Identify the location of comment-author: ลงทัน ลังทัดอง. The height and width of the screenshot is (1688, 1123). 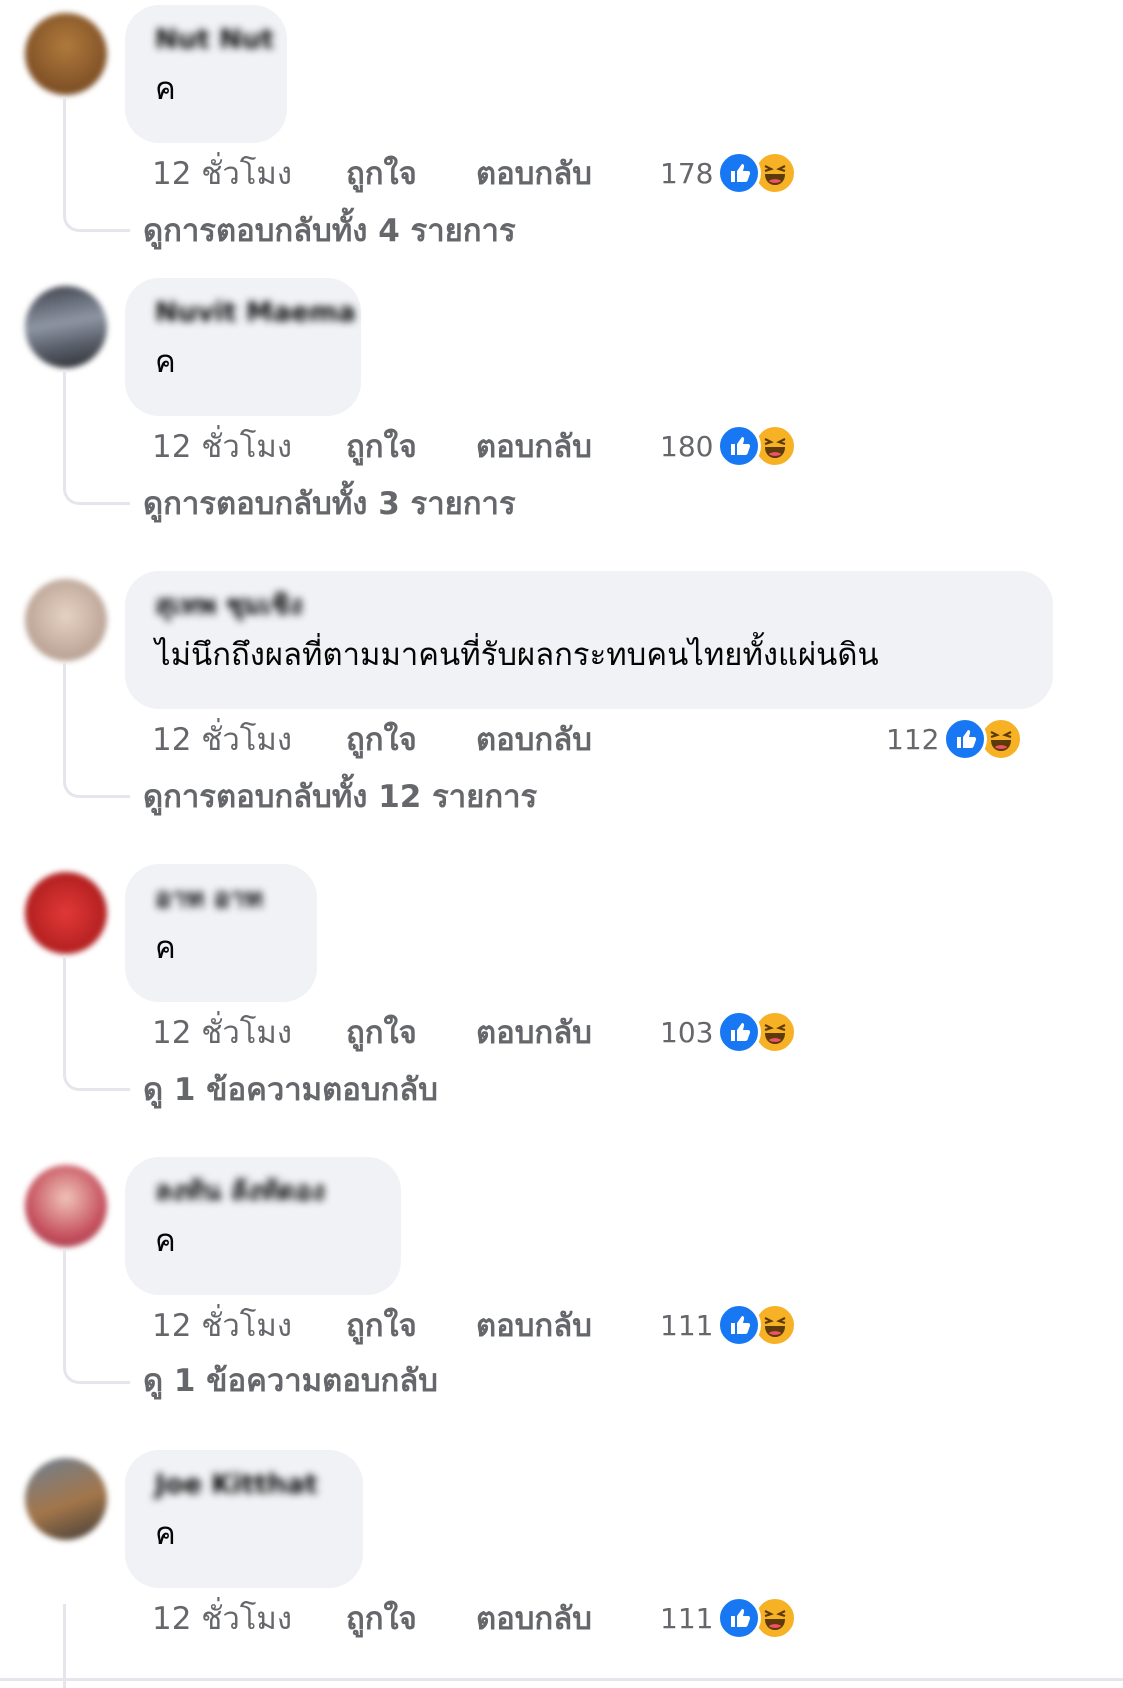
(264, 1192).